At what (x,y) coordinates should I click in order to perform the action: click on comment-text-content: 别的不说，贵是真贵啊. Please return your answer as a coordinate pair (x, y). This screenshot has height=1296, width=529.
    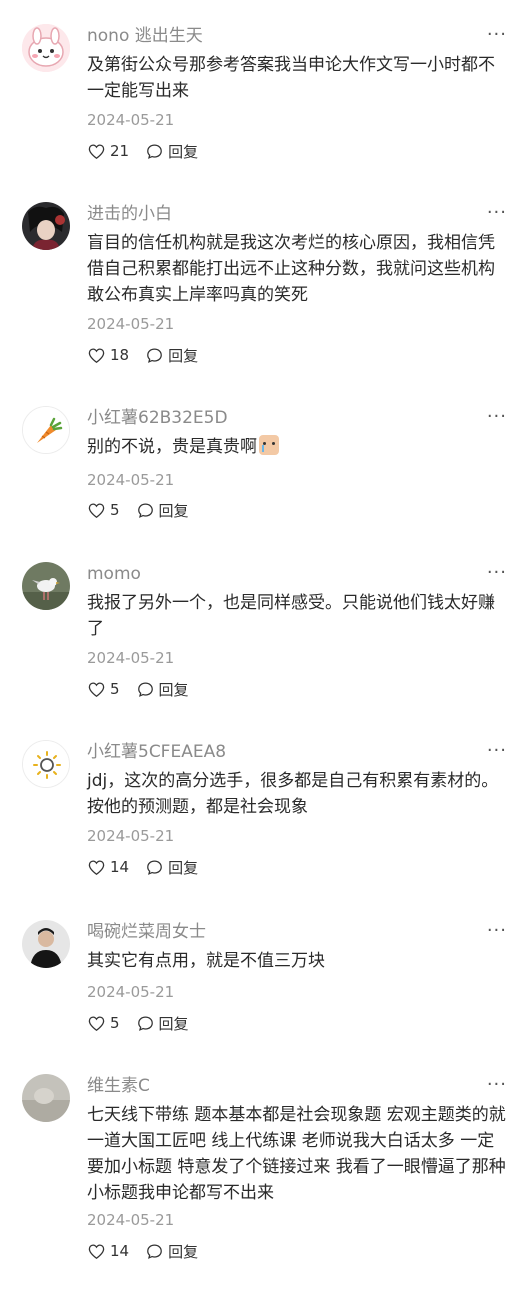
    Looking at the image, I should click on (172, 447).